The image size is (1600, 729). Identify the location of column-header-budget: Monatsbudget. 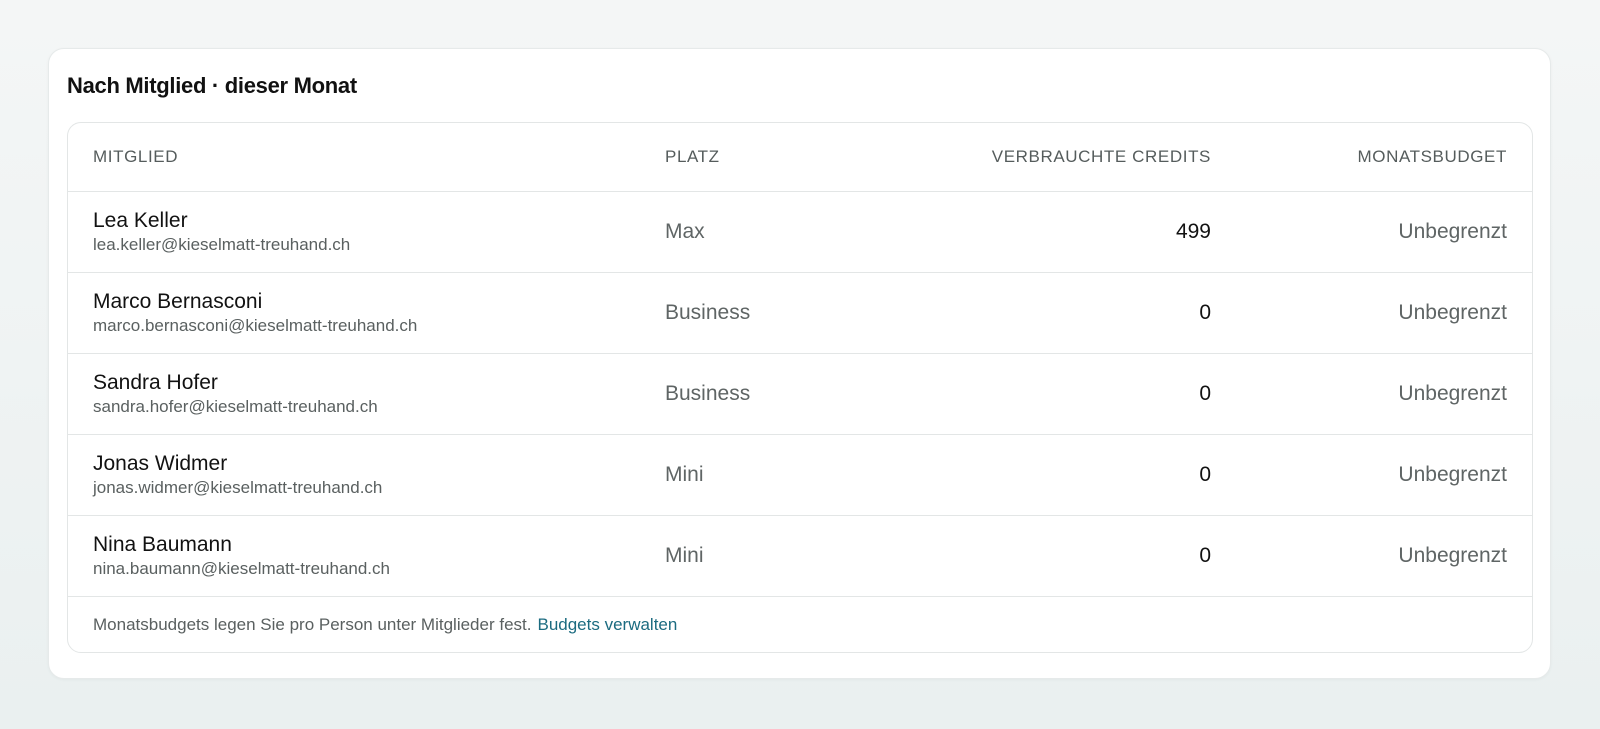
(1371, 157).